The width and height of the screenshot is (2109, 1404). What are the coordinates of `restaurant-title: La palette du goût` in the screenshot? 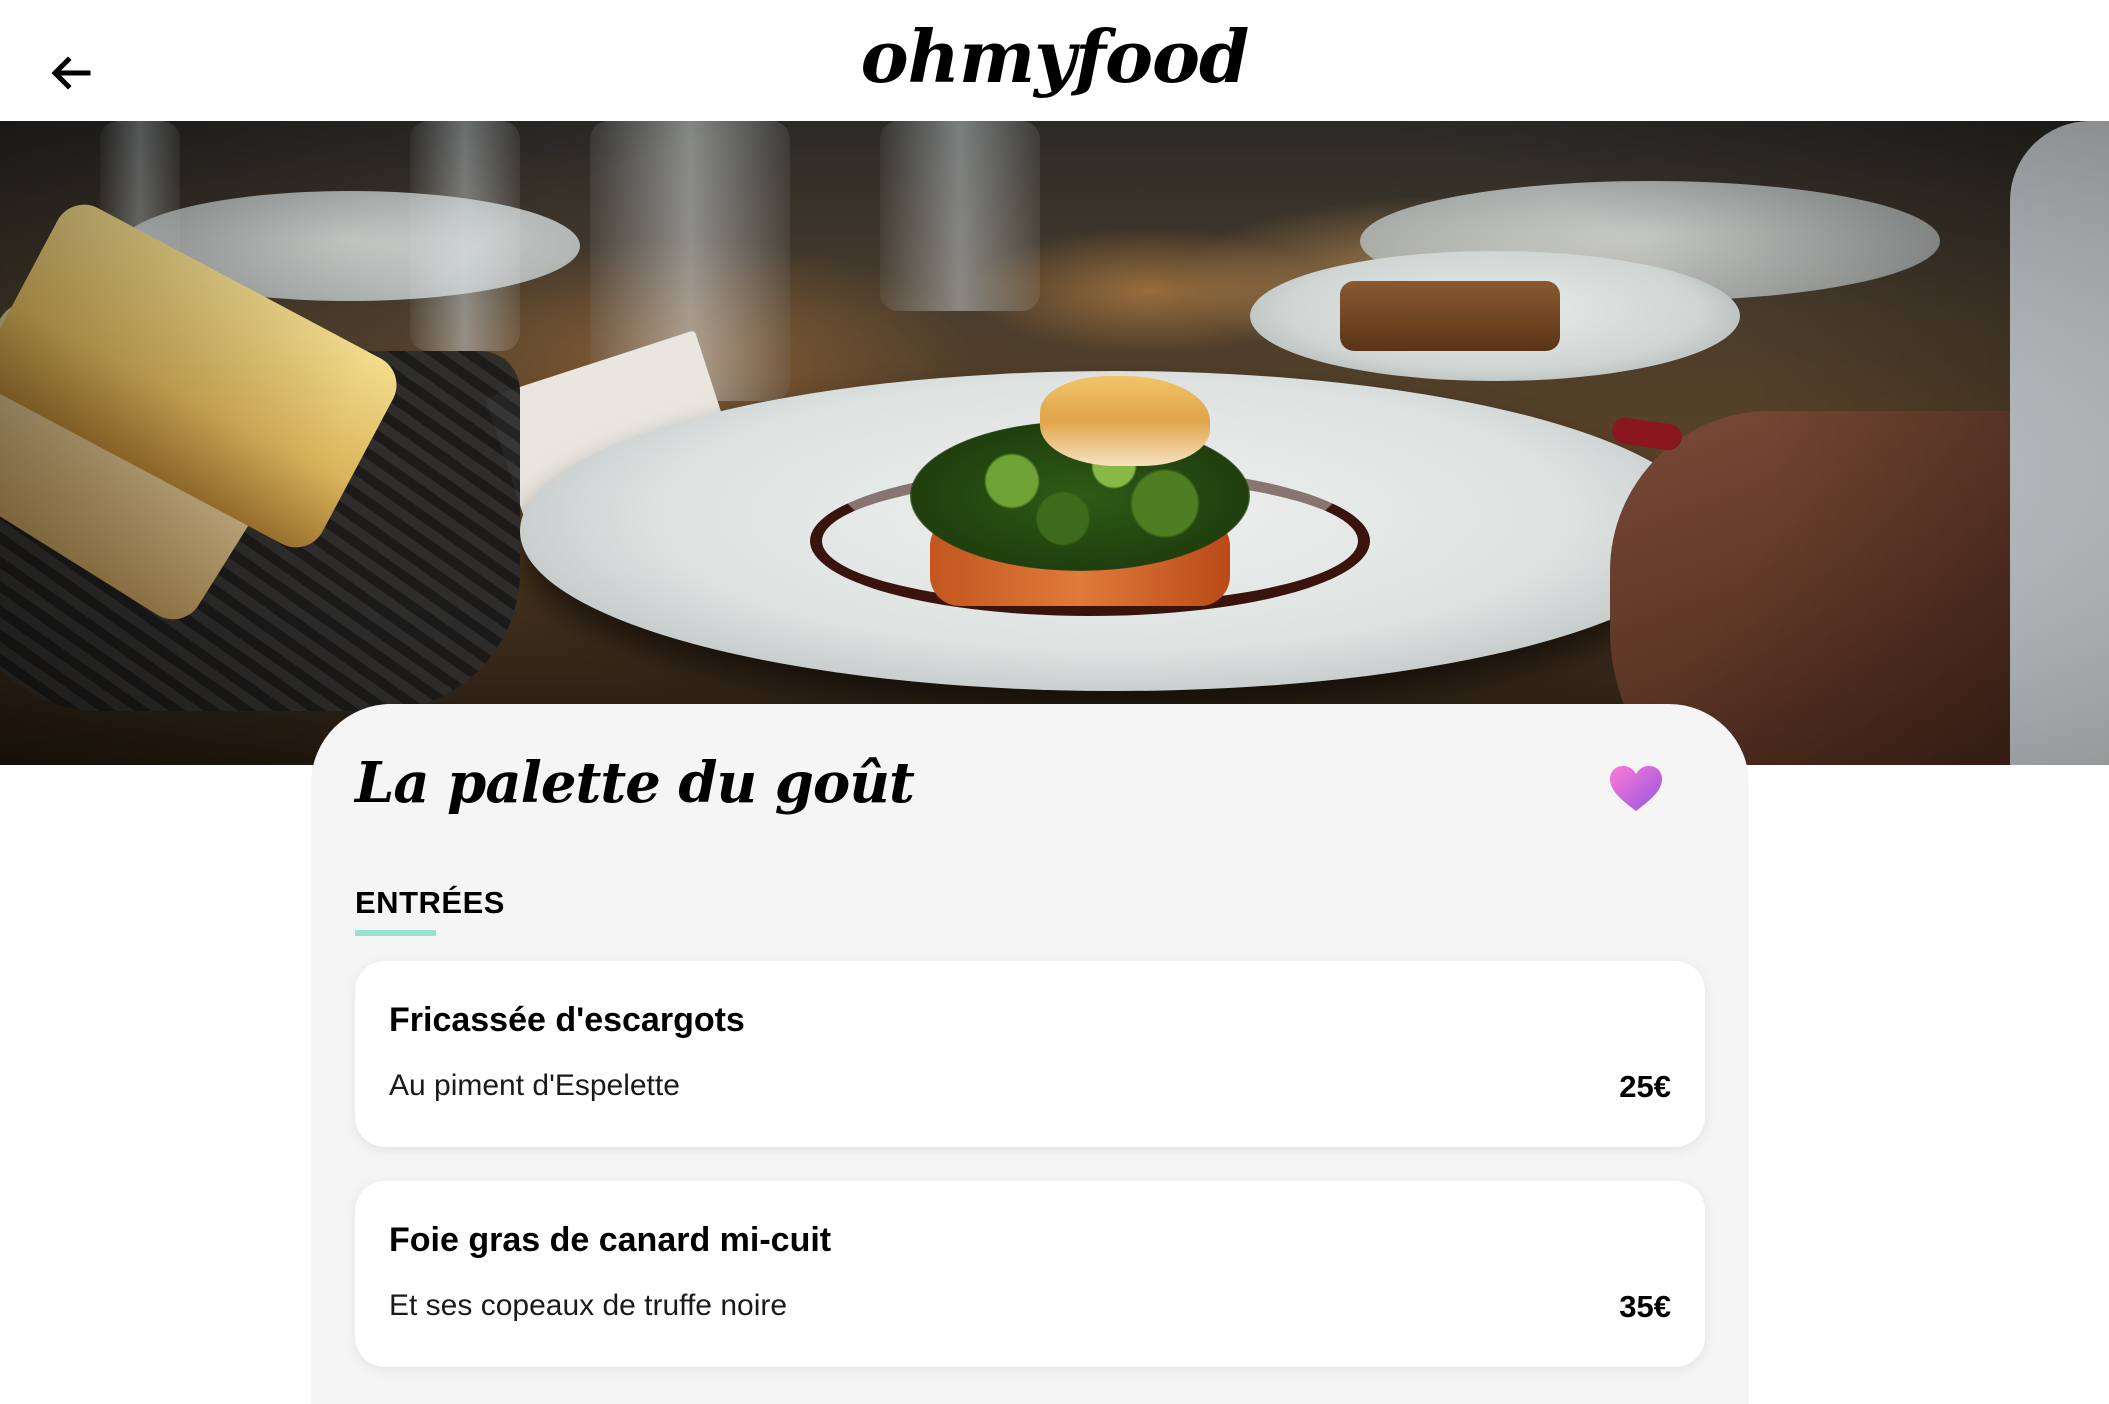 It's located at (635, 783).